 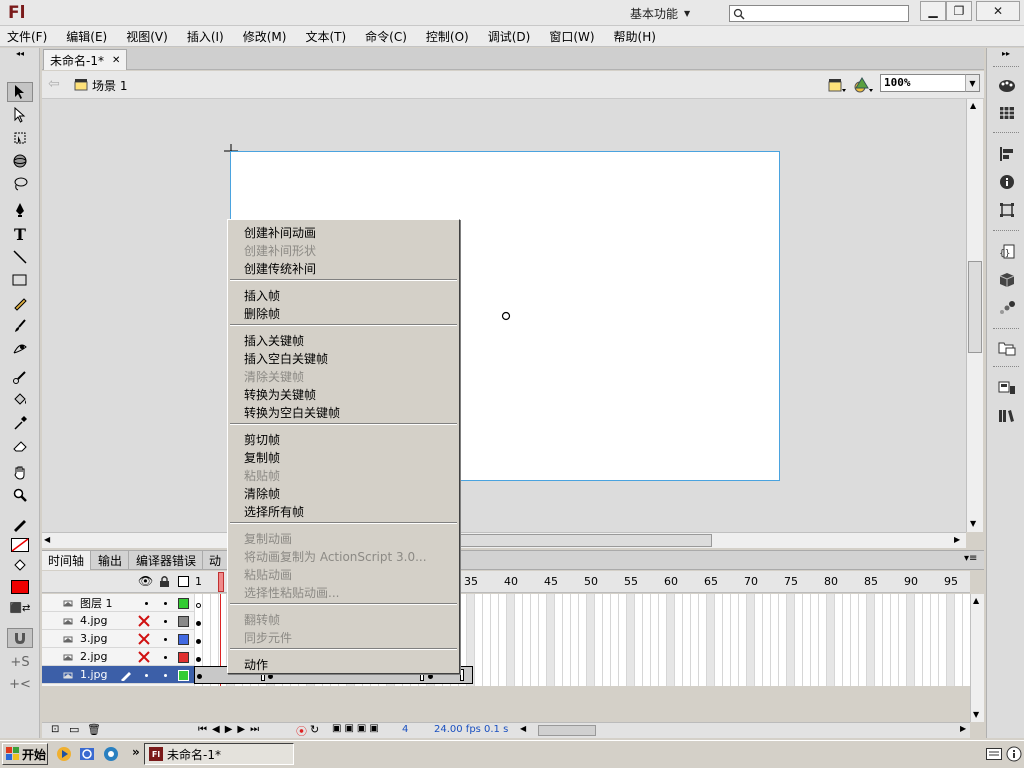 I want to click on horizontal-scroll-thumb, so click(x=585, y=540).